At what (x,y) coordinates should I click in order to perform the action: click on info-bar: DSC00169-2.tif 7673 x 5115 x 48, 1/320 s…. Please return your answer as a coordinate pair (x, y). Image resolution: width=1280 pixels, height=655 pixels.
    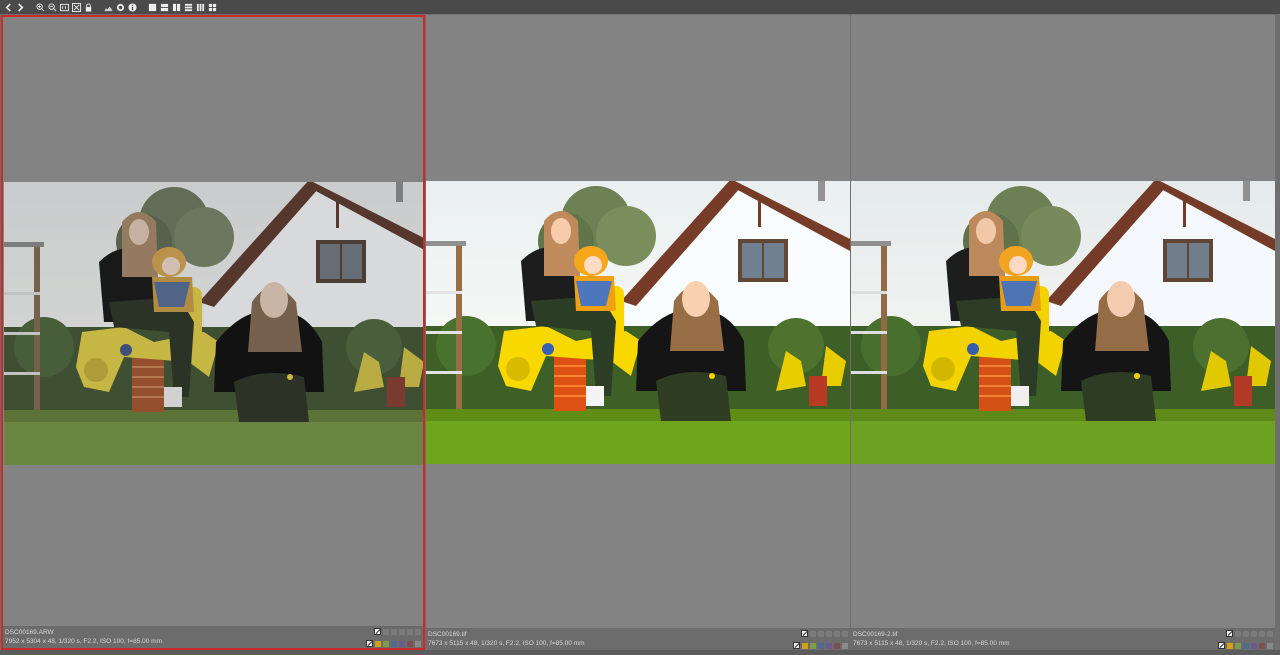
    Looking at the image, I should click on (1063, 639).